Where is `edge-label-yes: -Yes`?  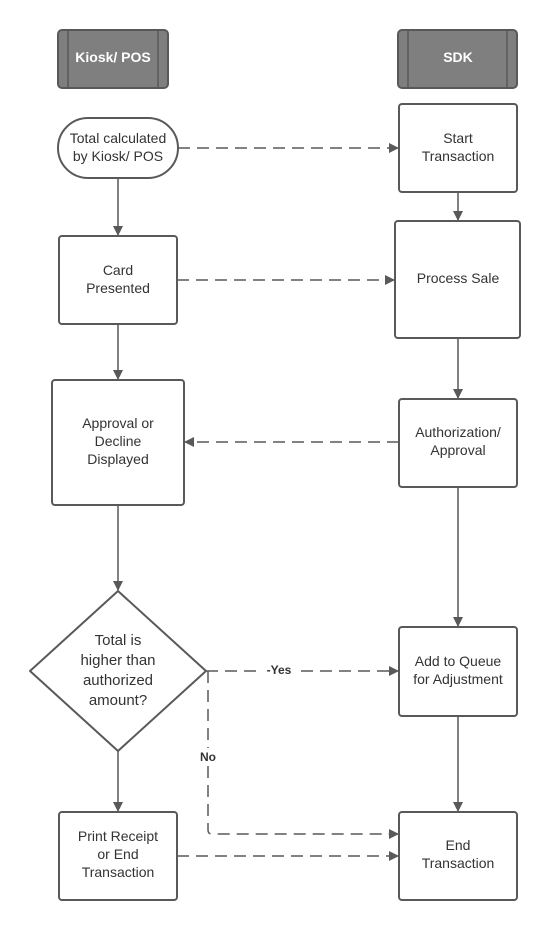
edge-label-yes: -Yes is located at coordinates (279, 670).